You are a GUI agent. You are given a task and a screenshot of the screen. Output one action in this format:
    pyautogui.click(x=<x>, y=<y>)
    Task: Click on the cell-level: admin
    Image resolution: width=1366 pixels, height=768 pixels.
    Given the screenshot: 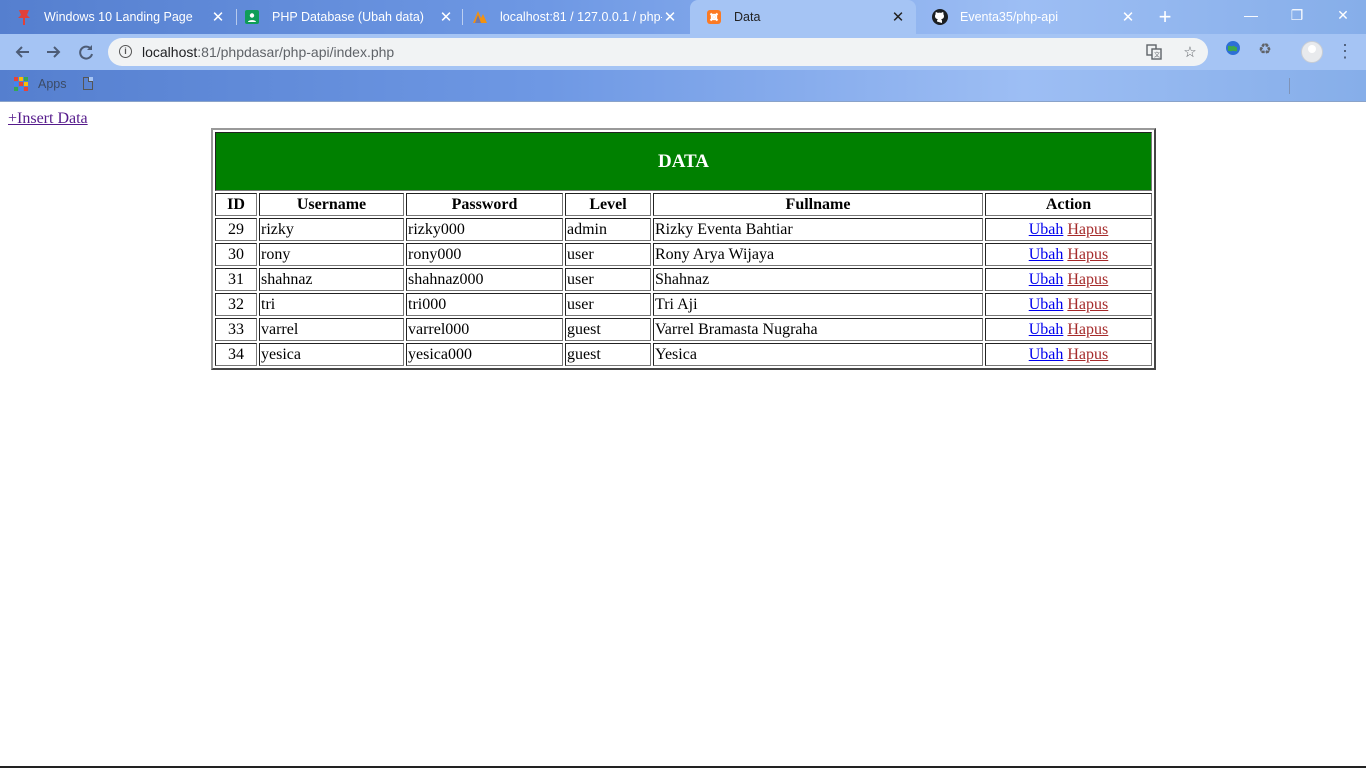 What is the action you would take?
    pyautogui.click(x=608, y=229)
    